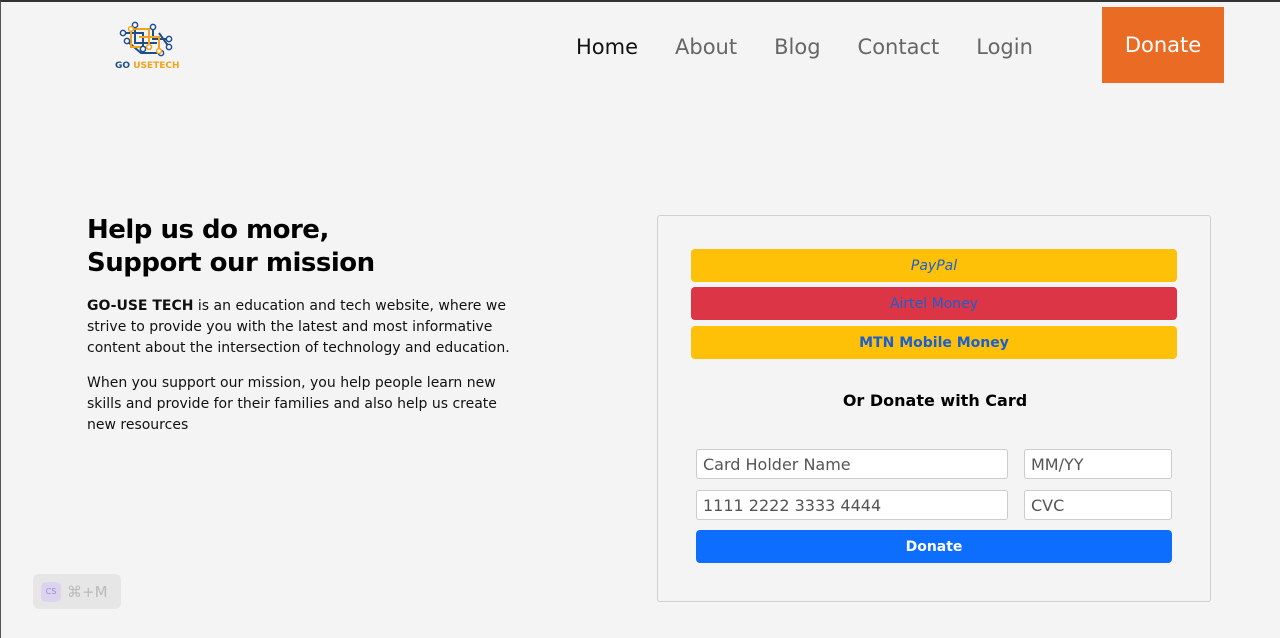  Describe the element at coordinates (934, 265) in the screenshot. I see `paypal-button: PayPal` at that location.